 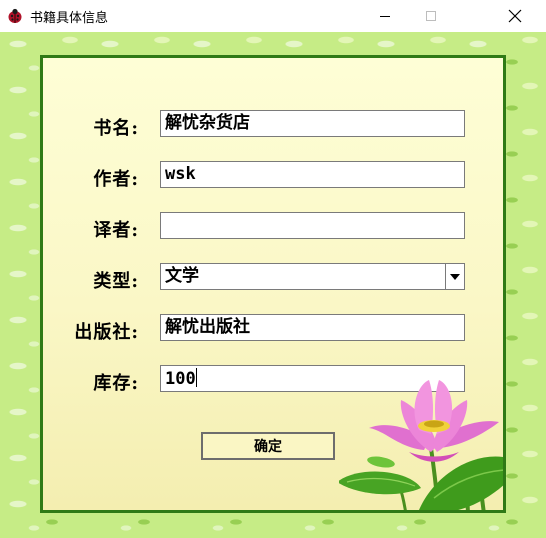 I want to click on ladybug-icon, so click(x=15, y=16).